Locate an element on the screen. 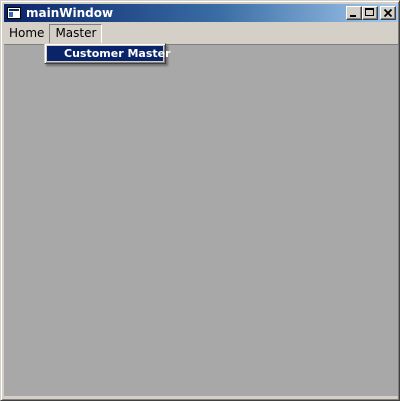 This screenshot has width=400, height=401. title-bar: mainWindow is located at coordinates (201, 13).